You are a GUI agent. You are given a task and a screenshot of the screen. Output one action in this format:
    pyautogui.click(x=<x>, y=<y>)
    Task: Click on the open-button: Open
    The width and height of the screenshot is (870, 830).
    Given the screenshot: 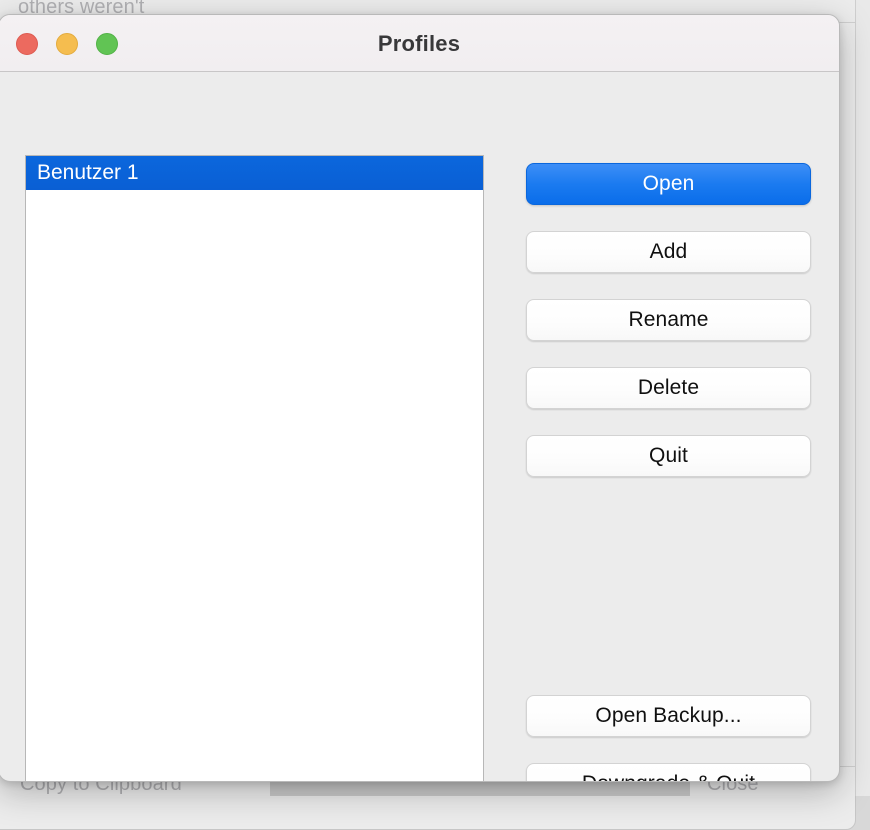 What is the action you would take?
    pyautogui.click(x=668, y=184)
    